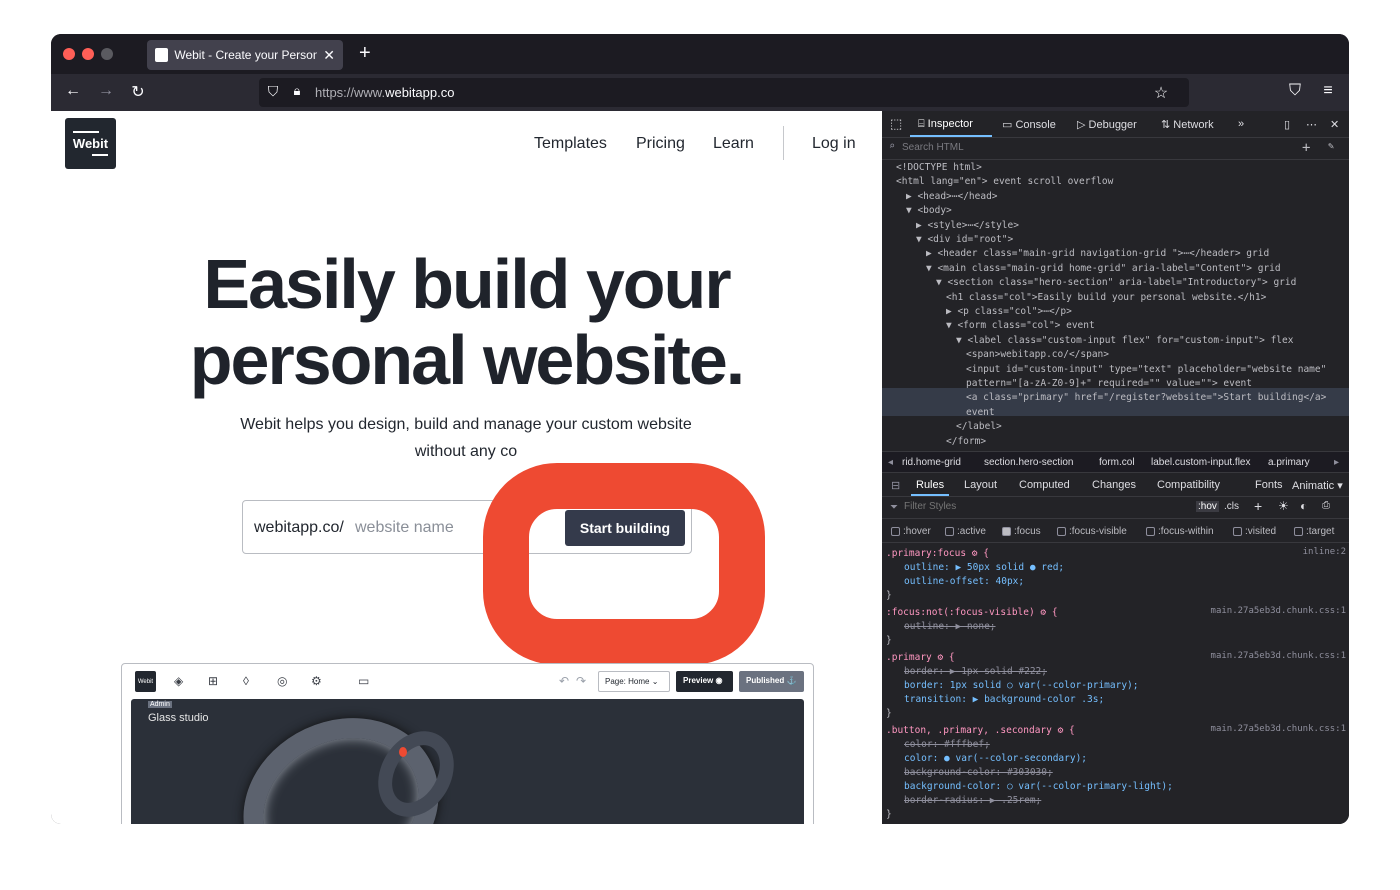  Describe the element at coordinates (1326, 505) in the screenshot. I see `print-media-icon: ⎙` at that location.